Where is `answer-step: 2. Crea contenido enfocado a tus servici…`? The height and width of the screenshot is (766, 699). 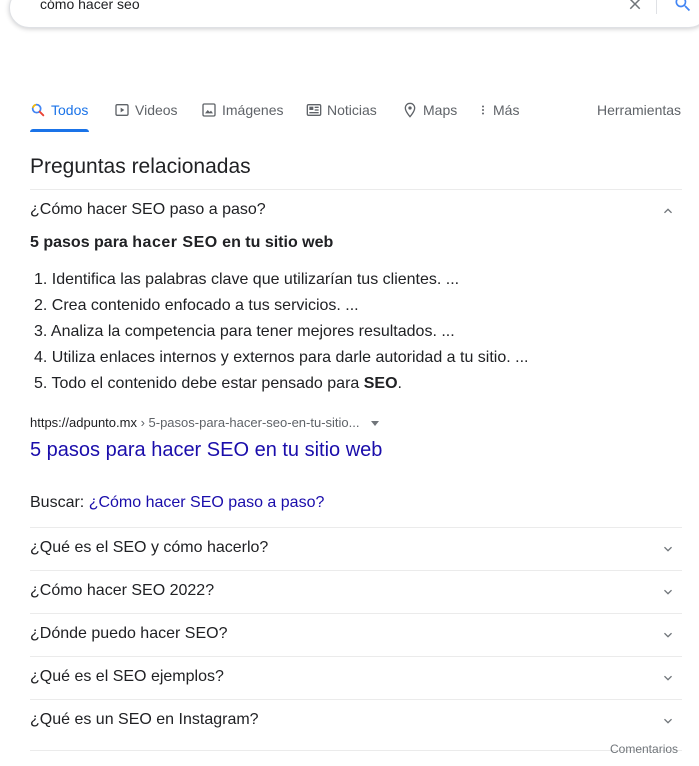
answer-step: 2. Crea contenido enfocado a tus servici… is located at coordinates (196, 305).